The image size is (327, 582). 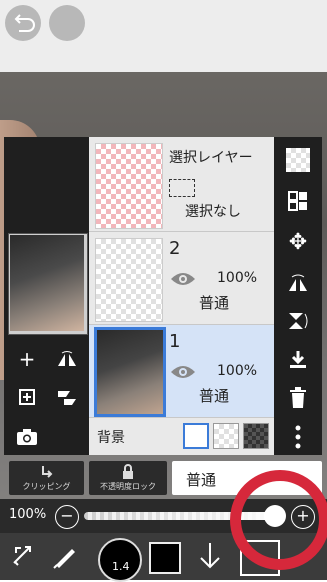 I want to click on undo-button, so click(x=23, y=23).